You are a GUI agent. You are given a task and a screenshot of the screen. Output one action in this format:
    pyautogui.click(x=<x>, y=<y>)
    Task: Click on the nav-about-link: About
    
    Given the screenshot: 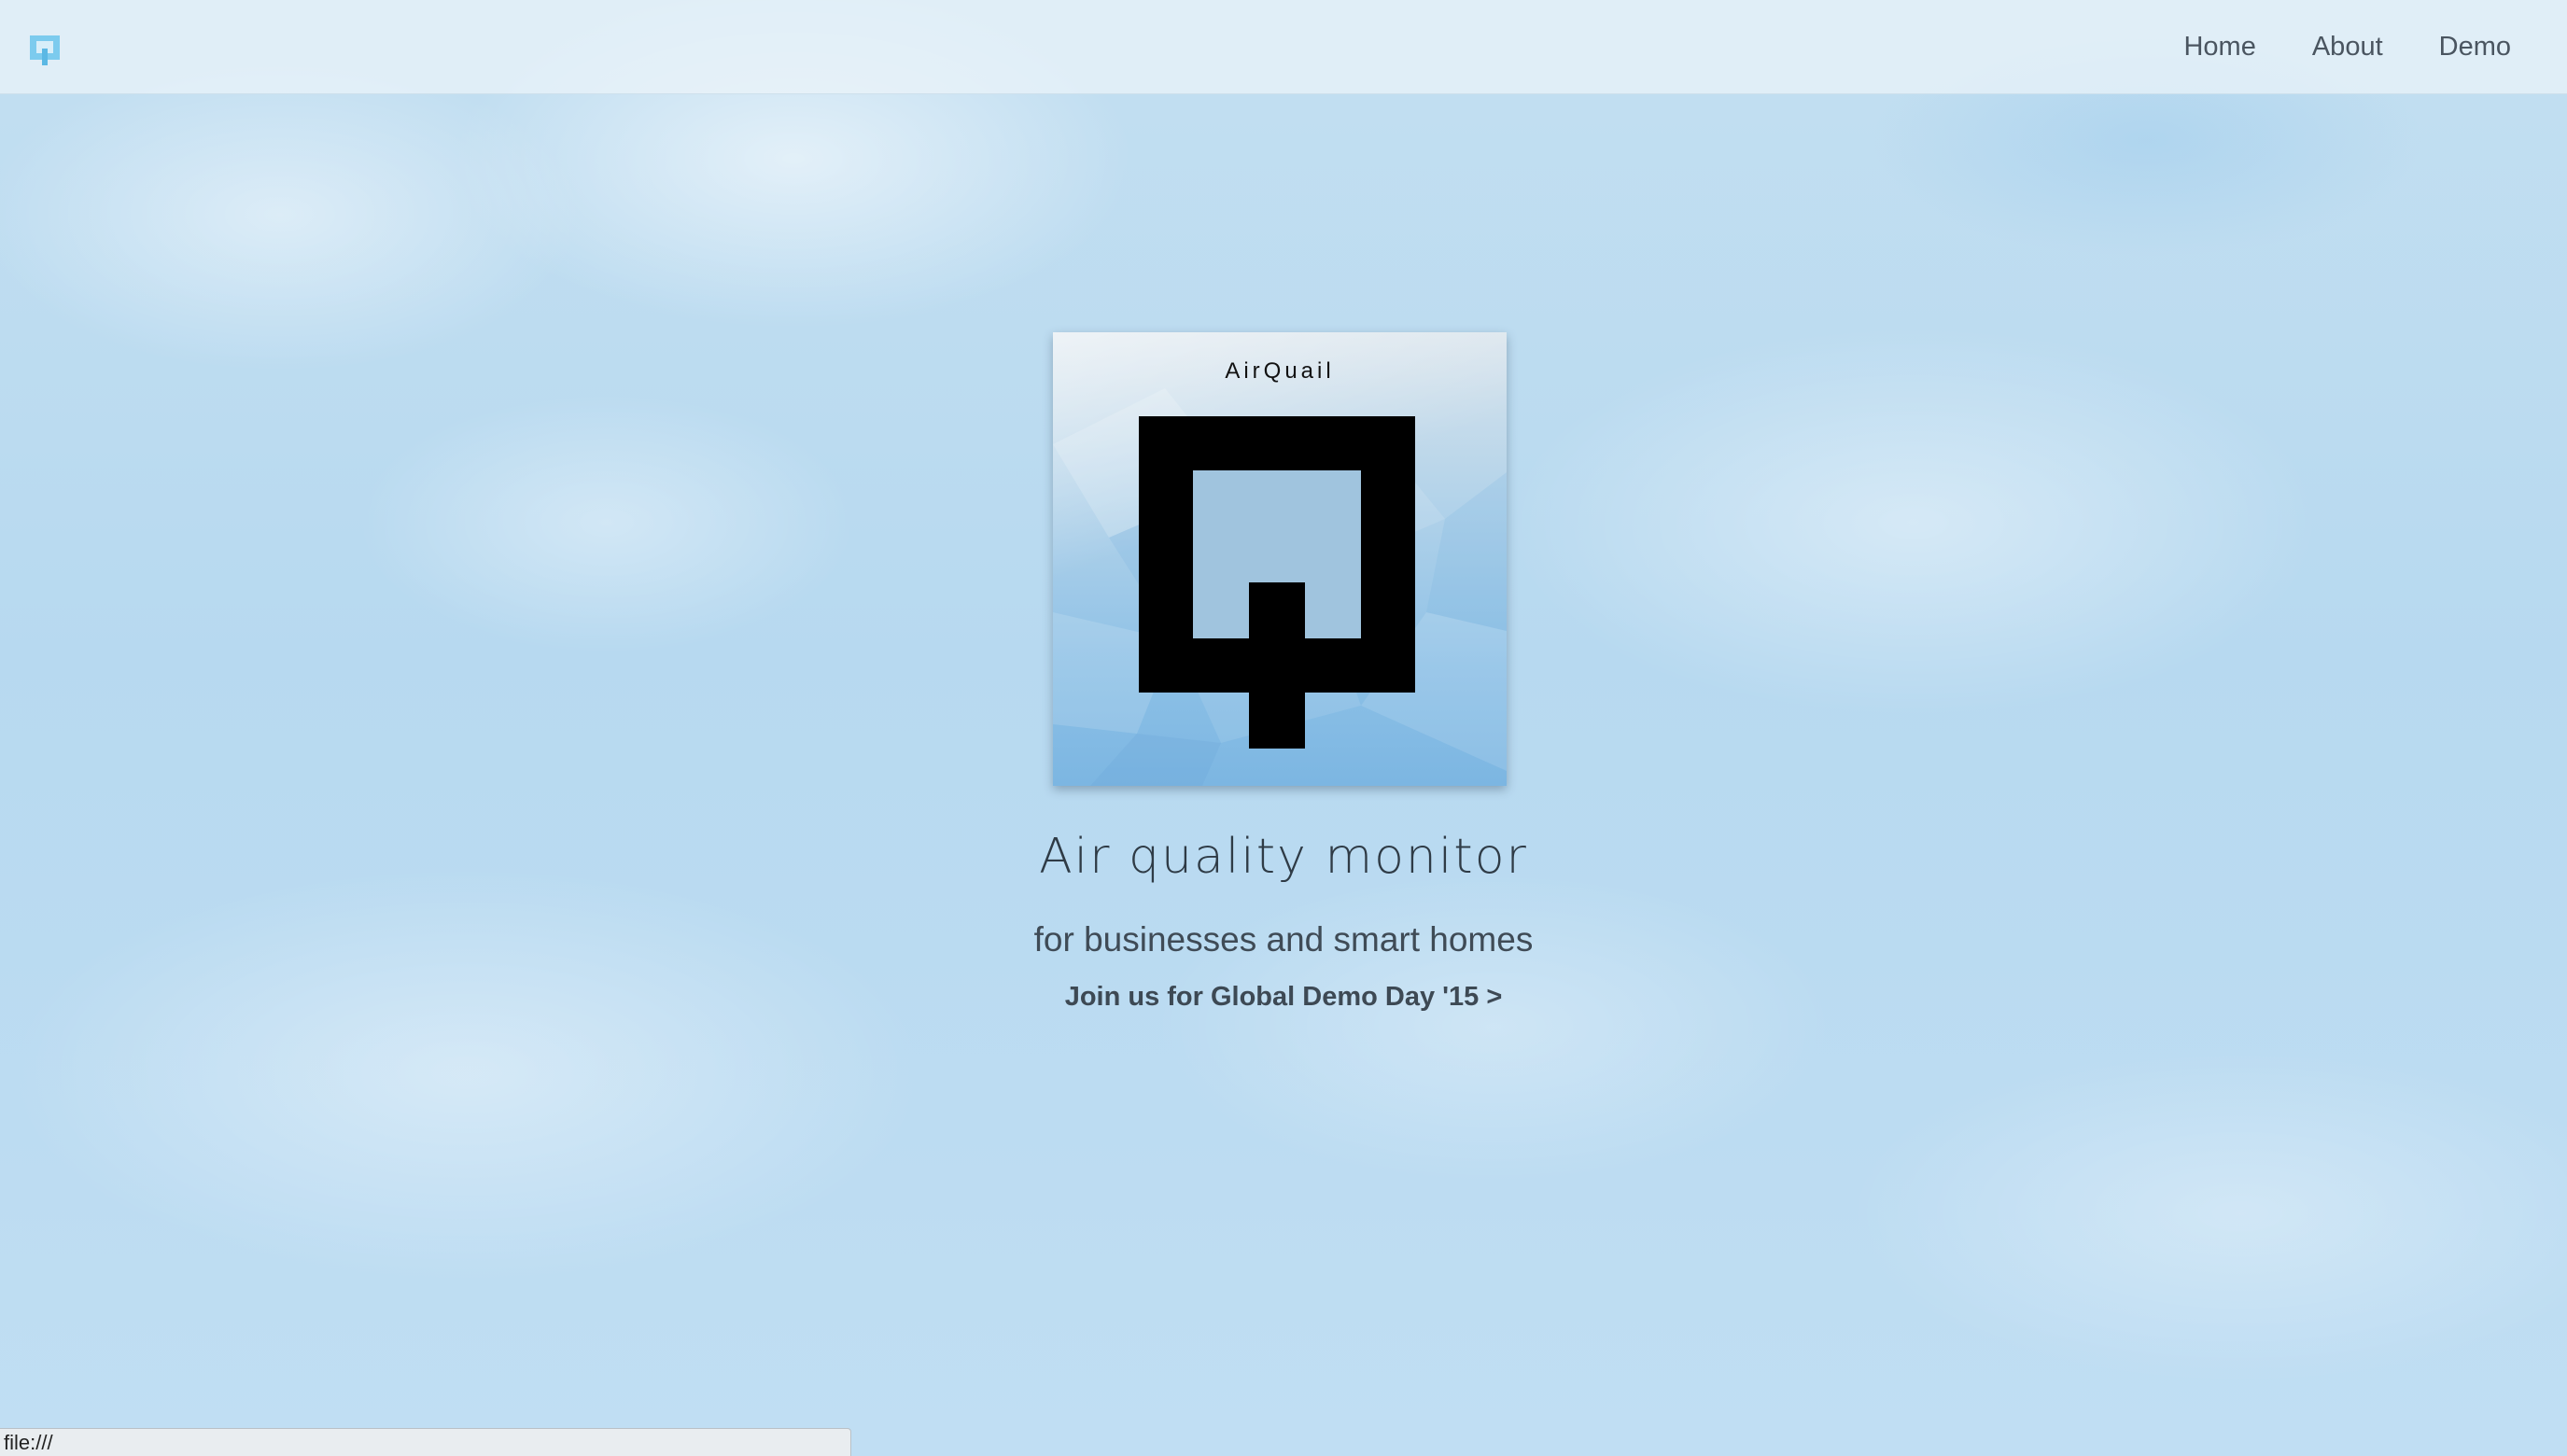 What is the action you would take?
    pyautogui.click(x=2347, y=47)
    